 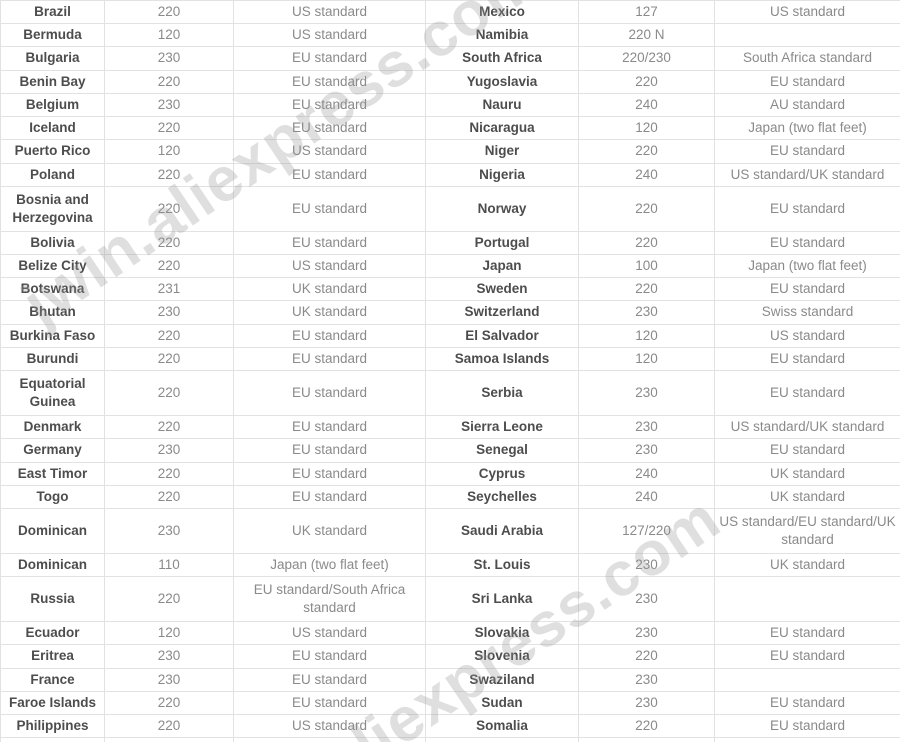 What do you see at coordinates (502, 599) in the screenshot?
I see `country-cell-right: Sri Lanka` at bounding box center [502, 599].